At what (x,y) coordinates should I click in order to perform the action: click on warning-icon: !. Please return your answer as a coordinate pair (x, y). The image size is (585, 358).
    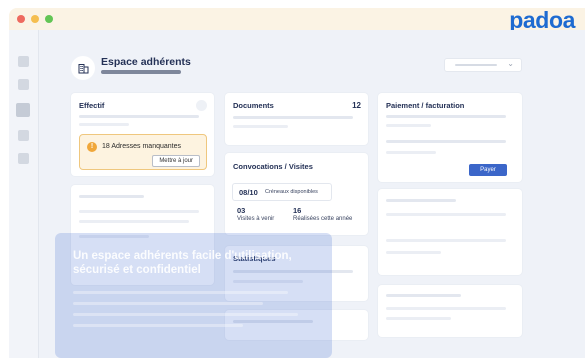
    Looking at the image, I should click on (92, 147).